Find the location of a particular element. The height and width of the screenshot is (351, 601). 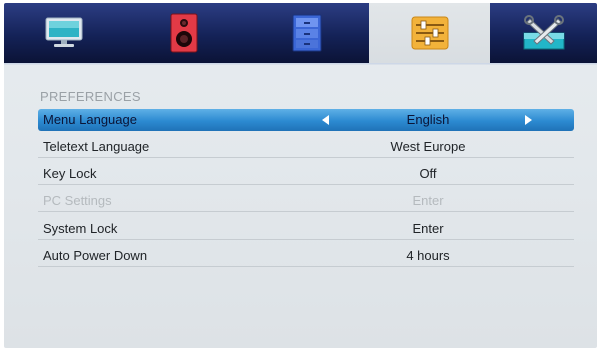

menu-row-pc-settings: PC Settings Enter is located at coordinates (306, 201).